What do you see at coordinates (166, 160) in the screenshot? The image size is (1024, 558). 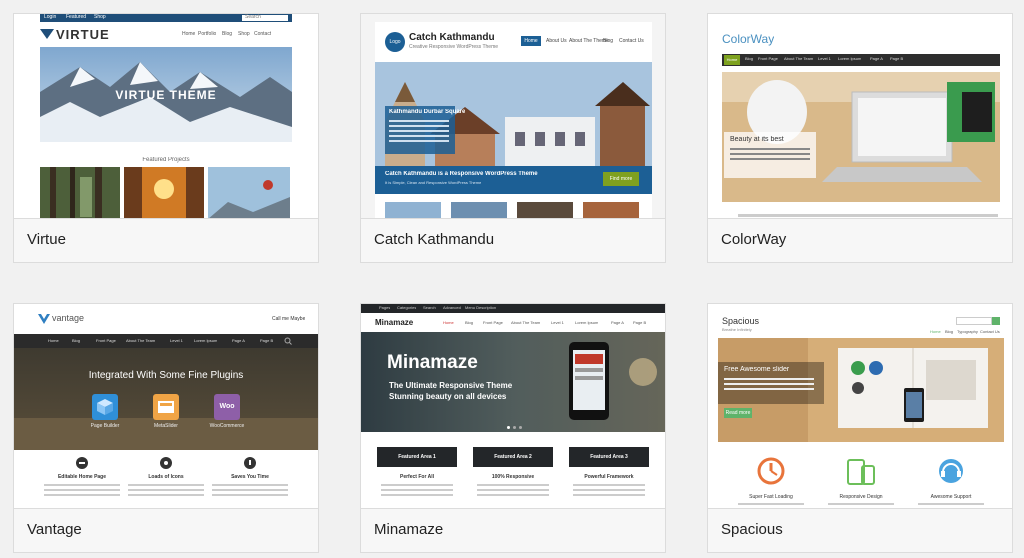 I see `preview-section-title: Featured Projects` at bounding box center [166, 160].